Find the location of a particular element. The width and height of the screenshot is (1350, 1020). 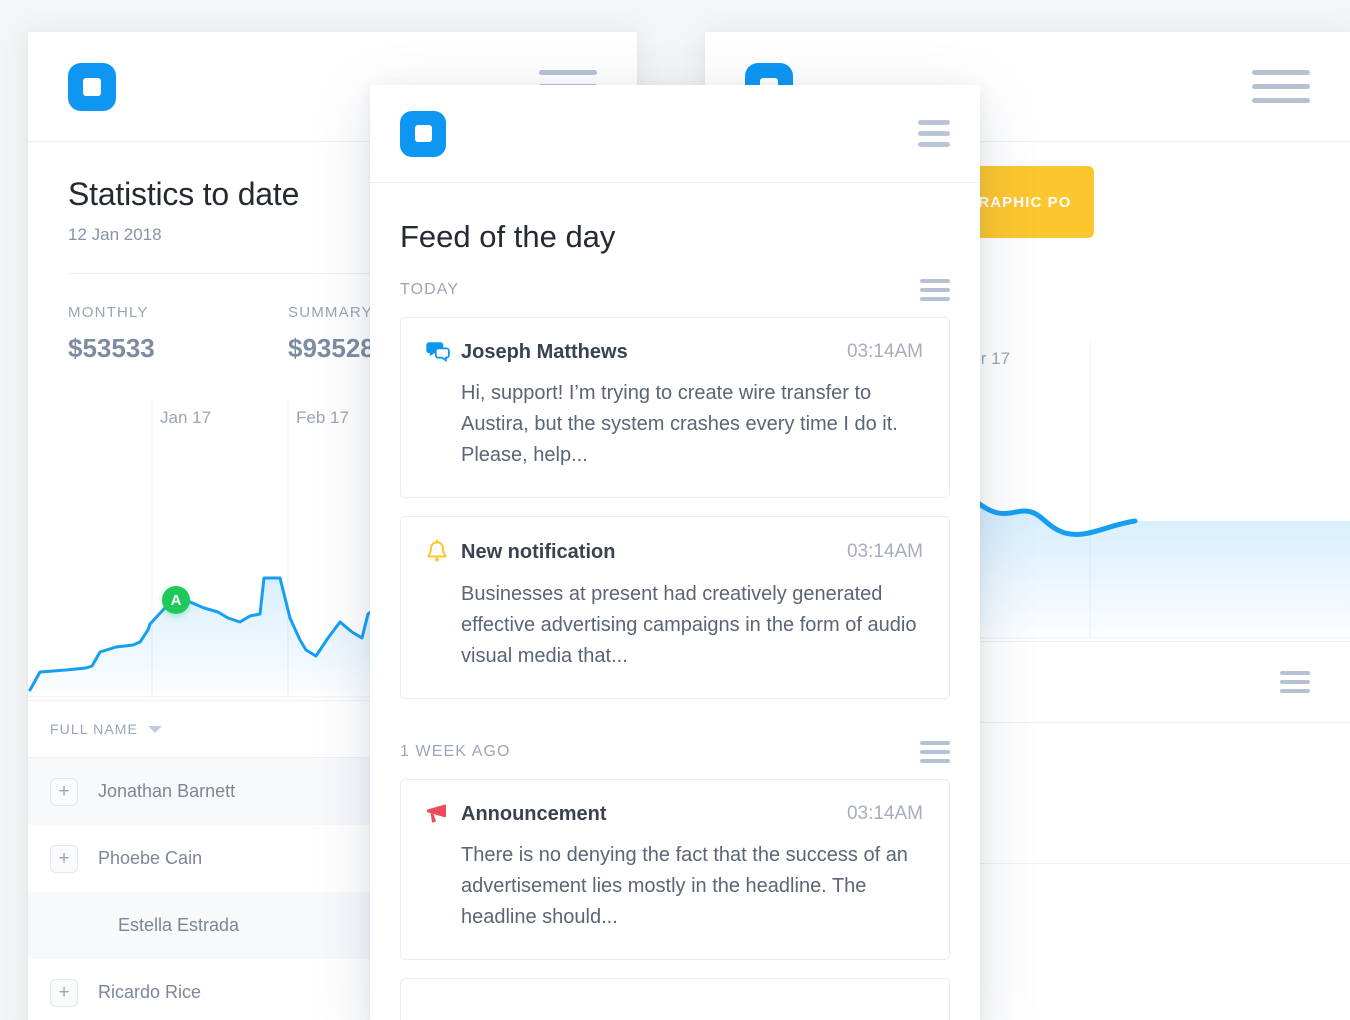

chart-marker-label: A is located at coordinates (176, 600).